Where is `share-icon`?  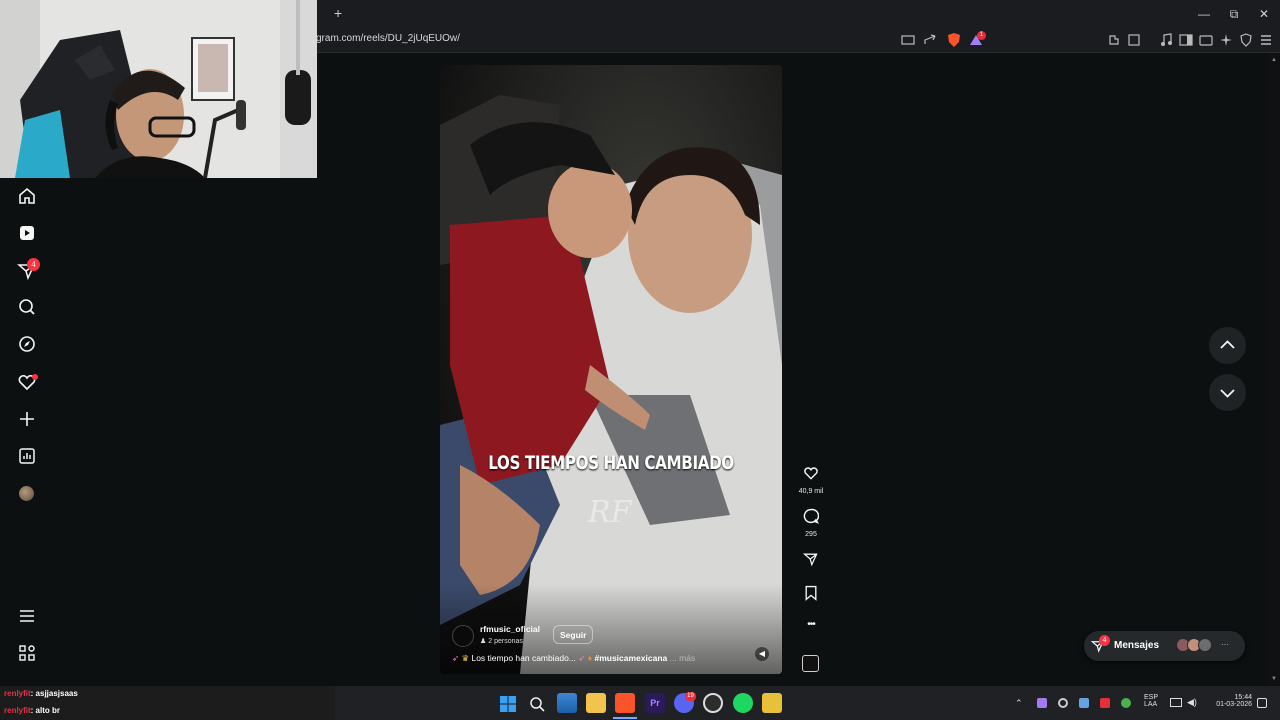 share-icon is located at coordinates (930, 40).